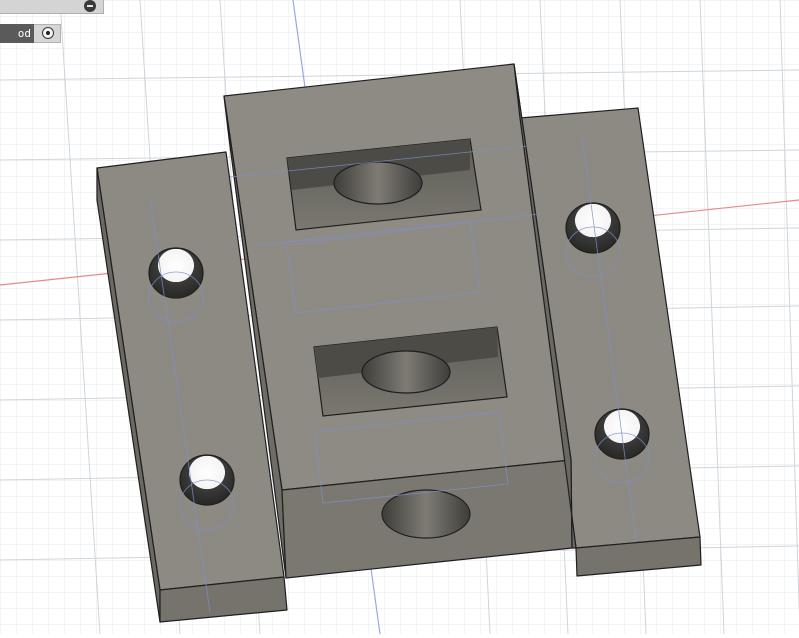 Image resolution: width=799 pixels, height=638 pixels. What do you see at coordinates (426, 514) in the screenshot?
I see `front-bore-icon` at bounding box center [426, 514].